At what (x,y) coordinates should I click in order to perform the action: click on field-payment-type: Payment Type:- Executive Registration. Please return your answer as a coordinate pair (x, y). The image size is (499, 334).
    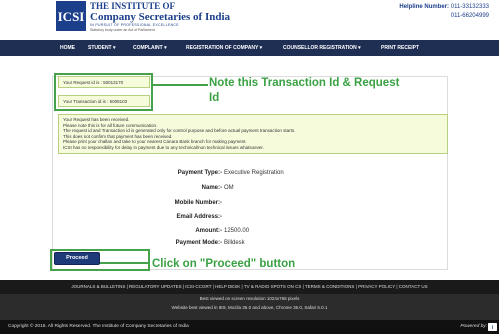
    Looking at the image, I should click on (240, 173).